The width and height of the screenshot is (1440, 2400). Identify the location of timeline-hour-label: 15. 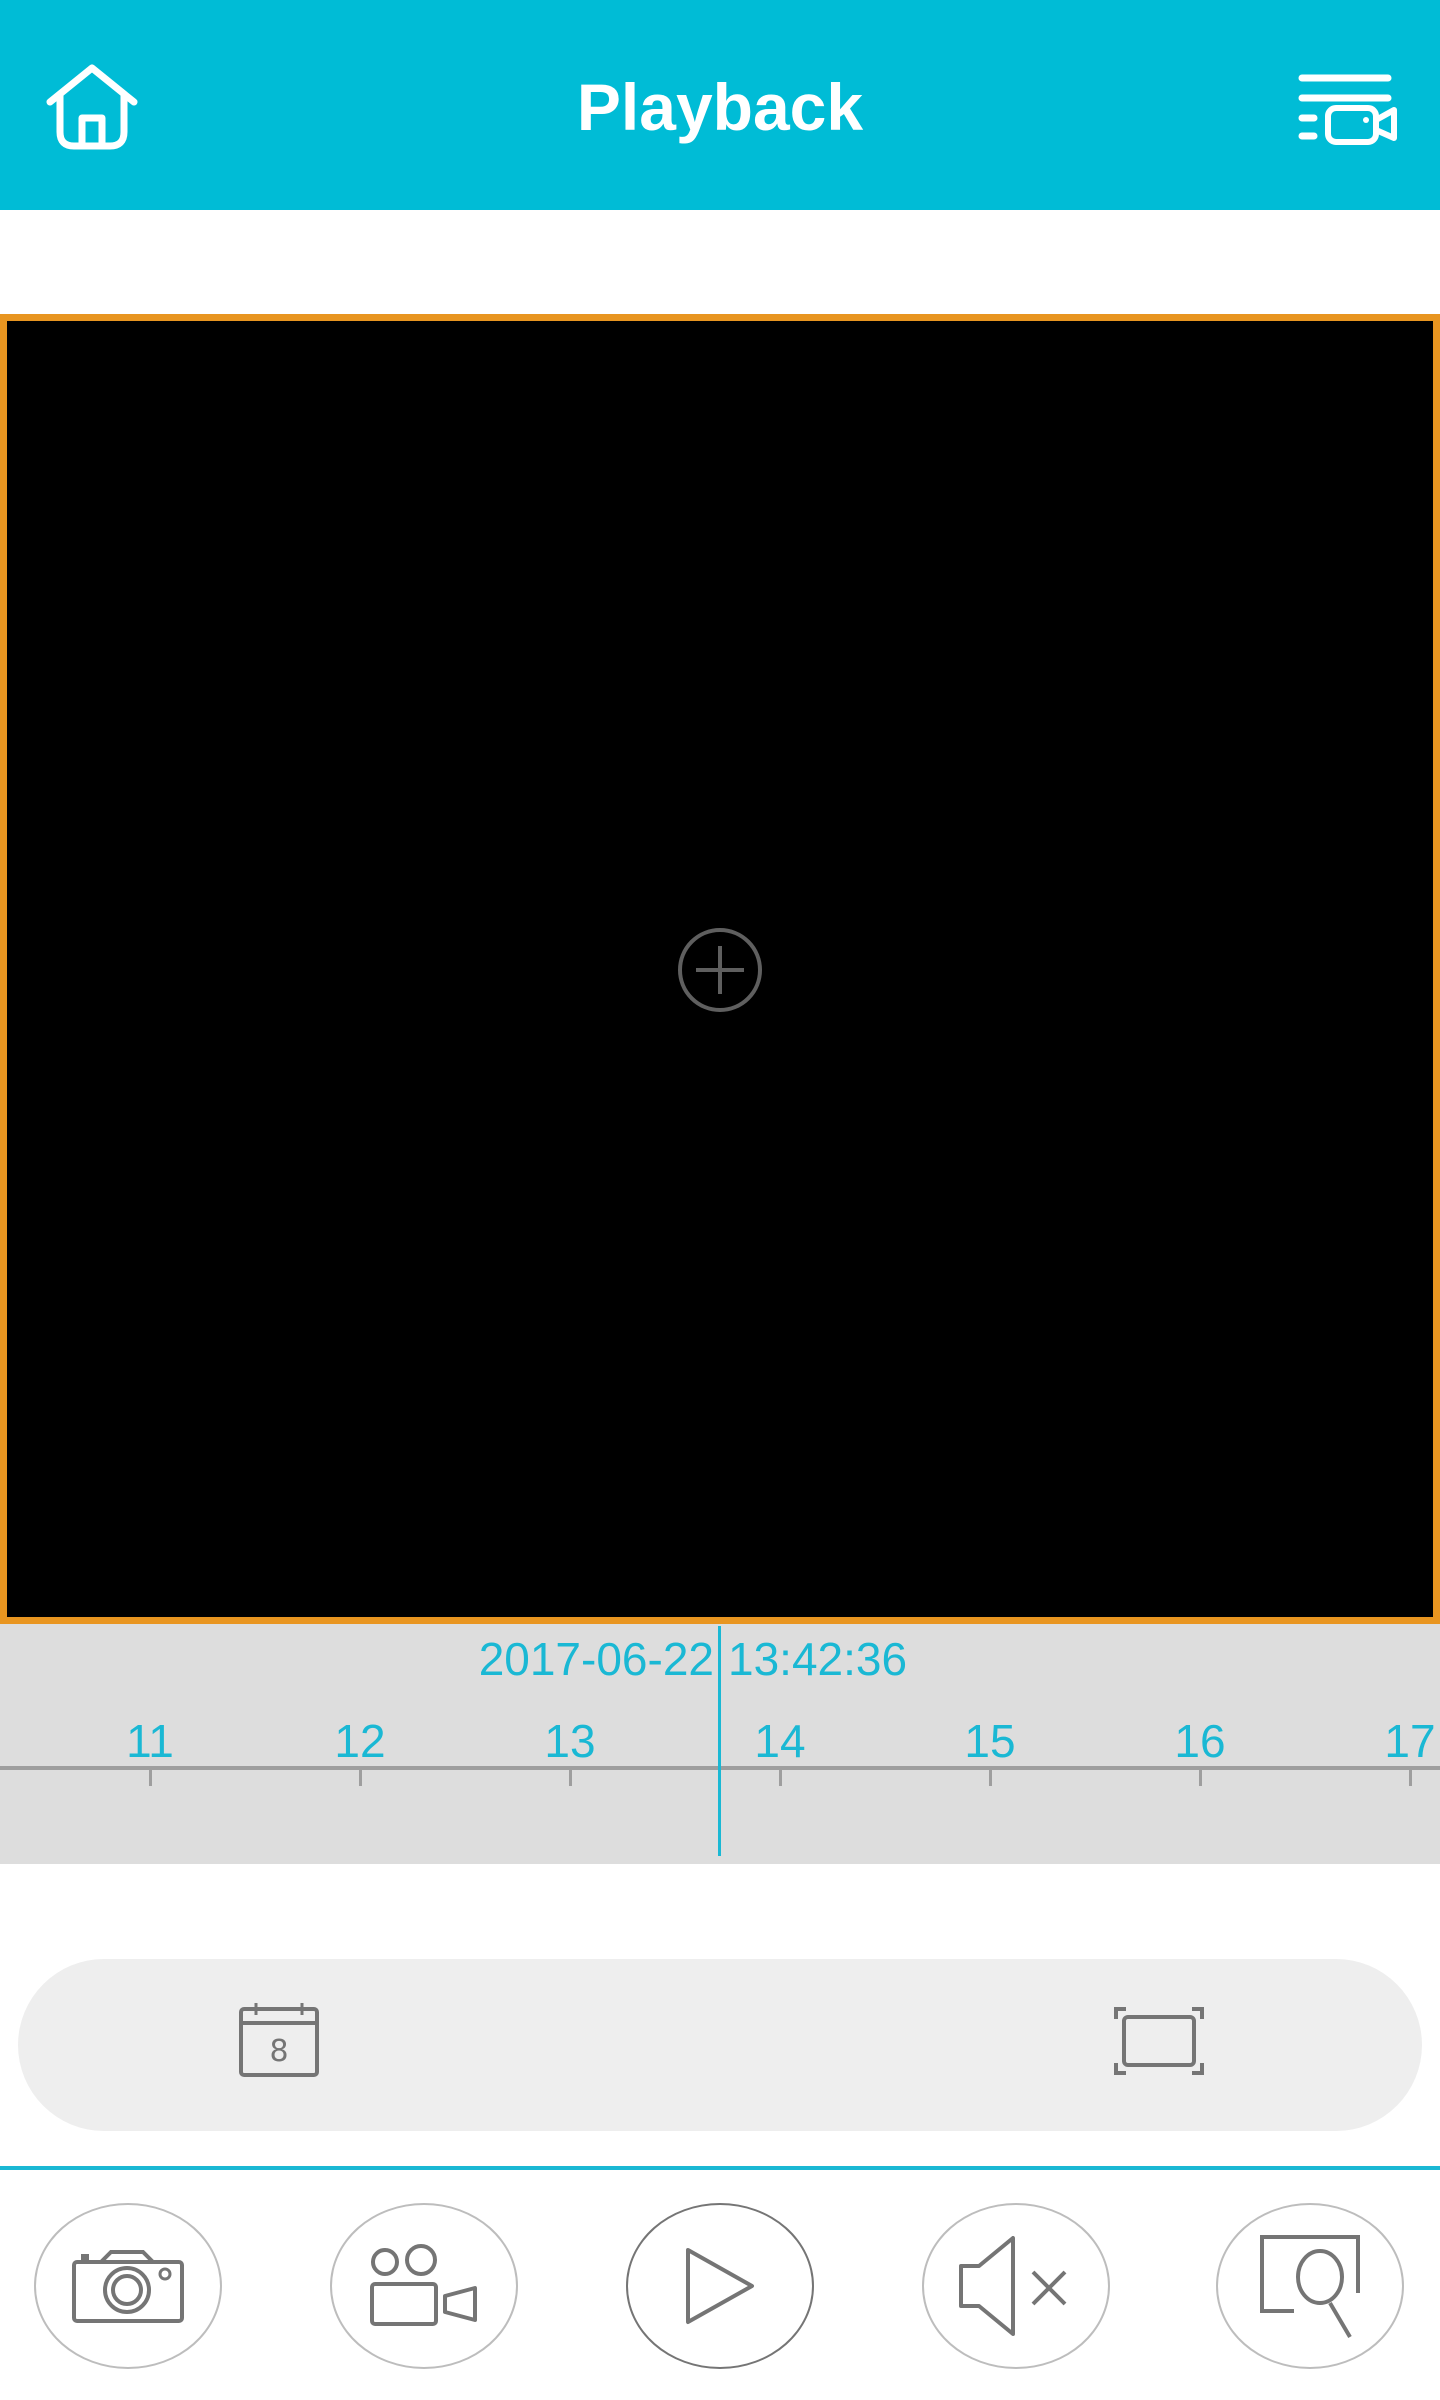
(990, 1741).